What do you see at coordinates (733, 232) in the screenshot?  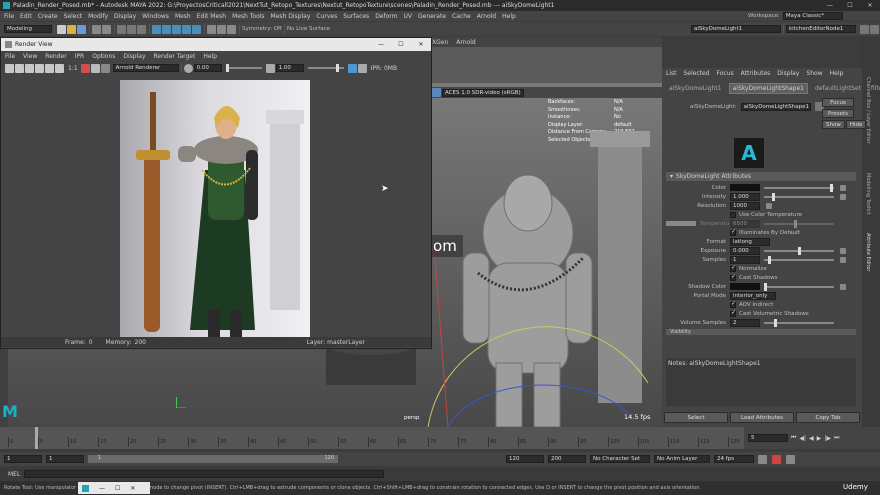 I see `illum-default-checkbox` at bounding box center [733, 232].